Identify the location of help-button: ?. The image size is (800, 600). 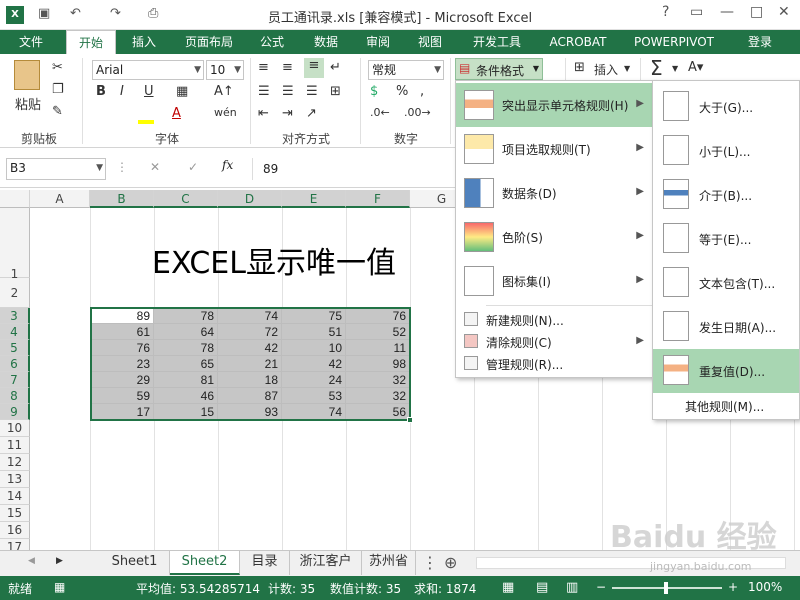
(665, 12).